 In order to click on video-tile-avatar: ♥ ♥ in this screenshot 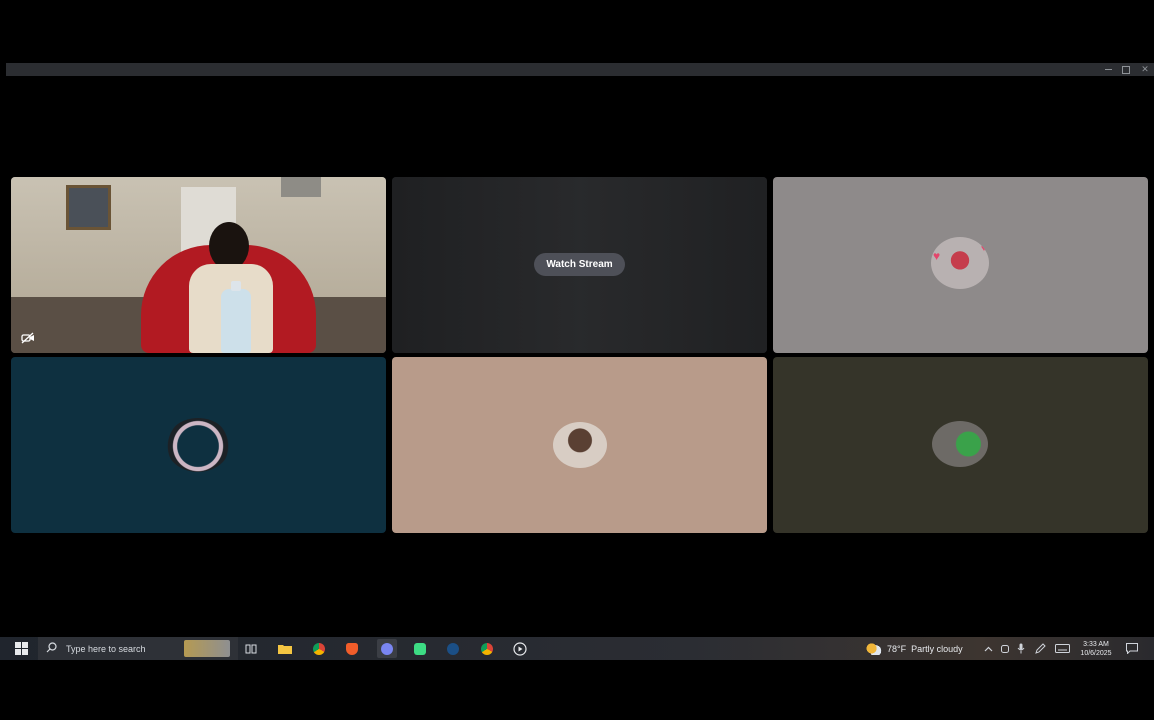, I will do `click(960, 265)`.